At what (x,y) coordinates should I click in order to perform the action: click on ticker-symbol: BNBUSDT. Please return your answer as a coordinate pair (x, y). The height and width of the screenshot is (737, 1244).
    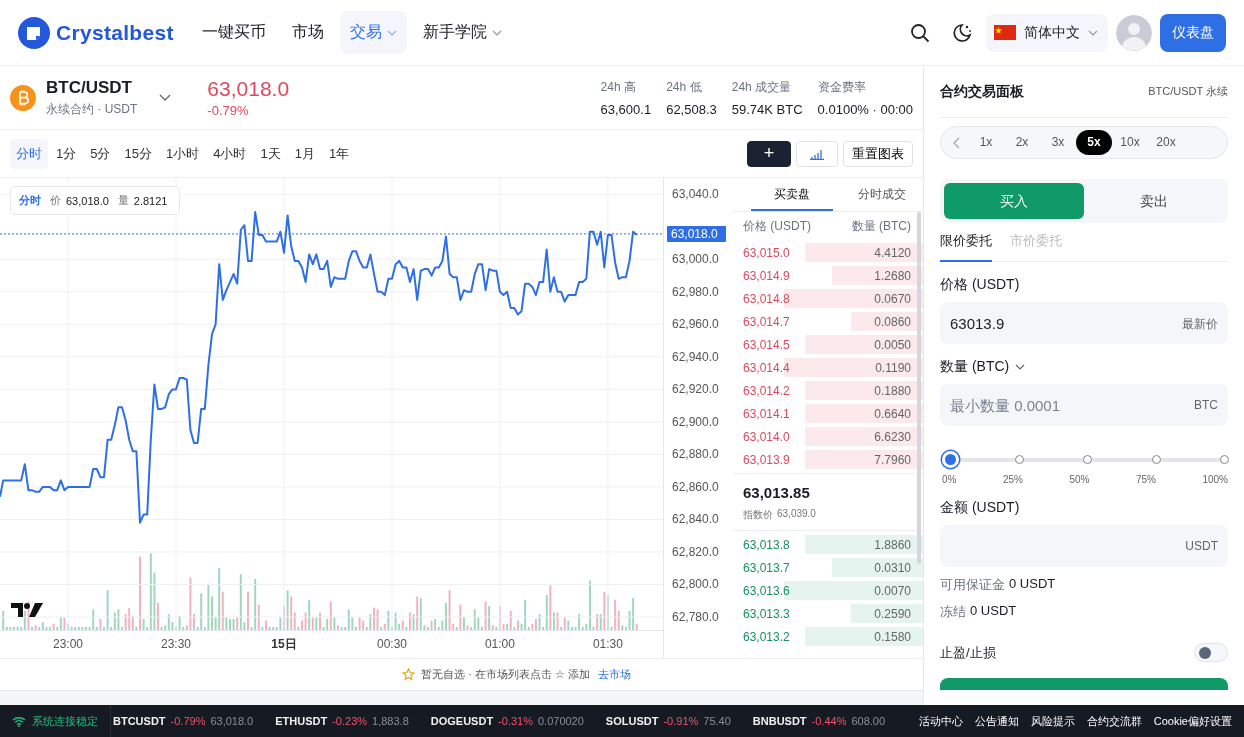
    Looking at the image, I should click on (779, 721).